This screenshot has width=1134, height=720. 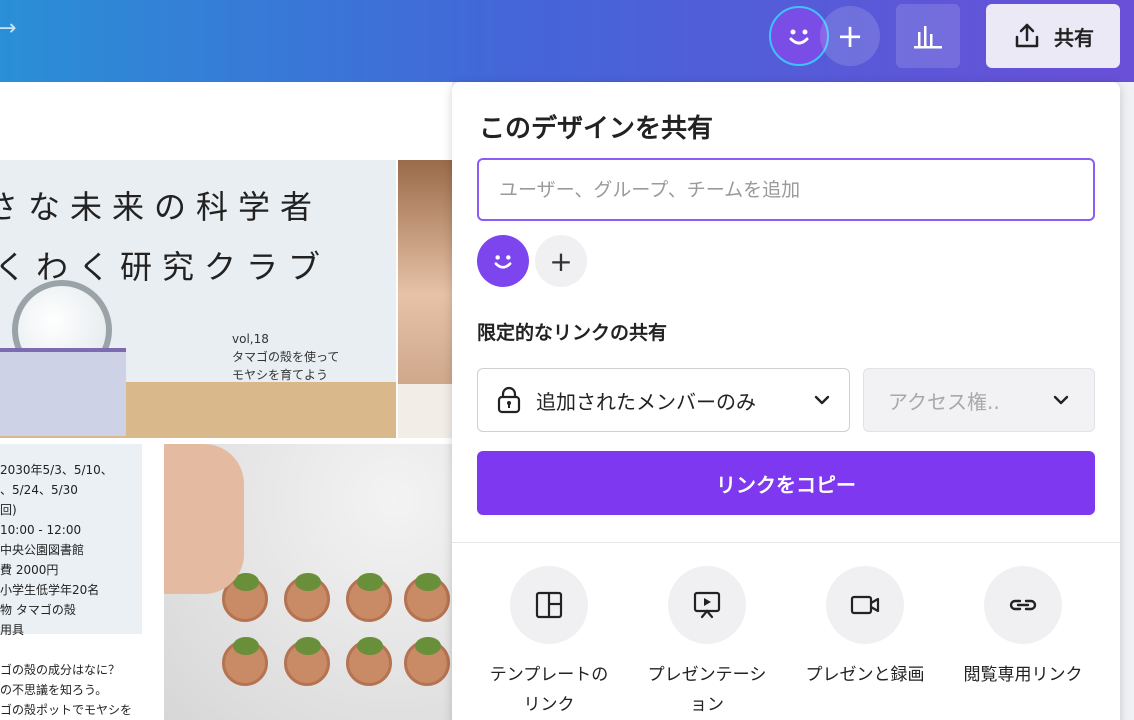 I want to click on description-text: ゴの殻の成分はなに？ の不思議を知ろう。 ゴの殻ポットでモヤシを, so click(x=66, y=690).